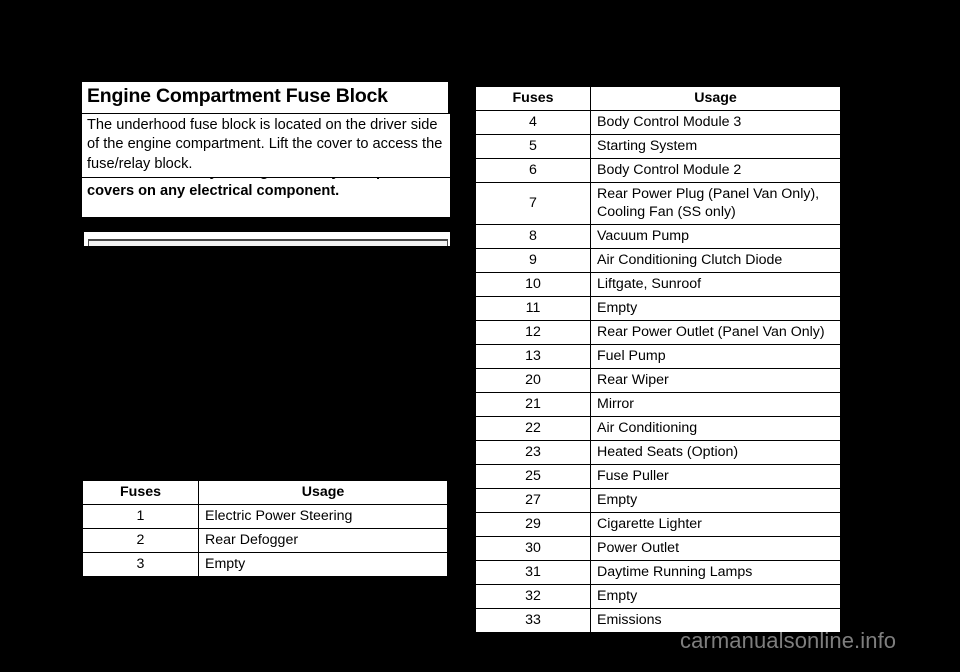  What do you see at coordinates (533, 572) in the screenshot?
I see `cell-fuse-number: 31` at bounding box center [533, 572].